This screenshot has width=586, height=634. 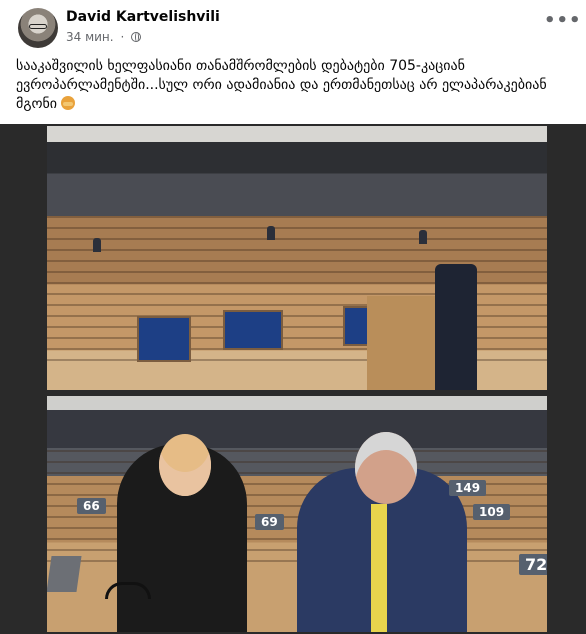 I want to click on globe-icon, so click(x=136, y=37).